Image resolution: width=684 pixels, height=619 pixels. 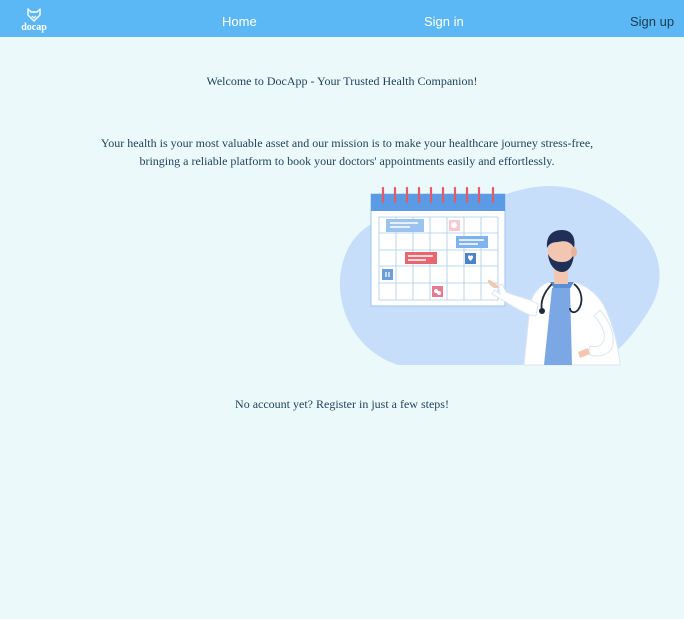 What do you see at coordinates (652, 21) in the screenshot?
I see `nav-signup-link: Sign up` at bounding box center [652, 21].